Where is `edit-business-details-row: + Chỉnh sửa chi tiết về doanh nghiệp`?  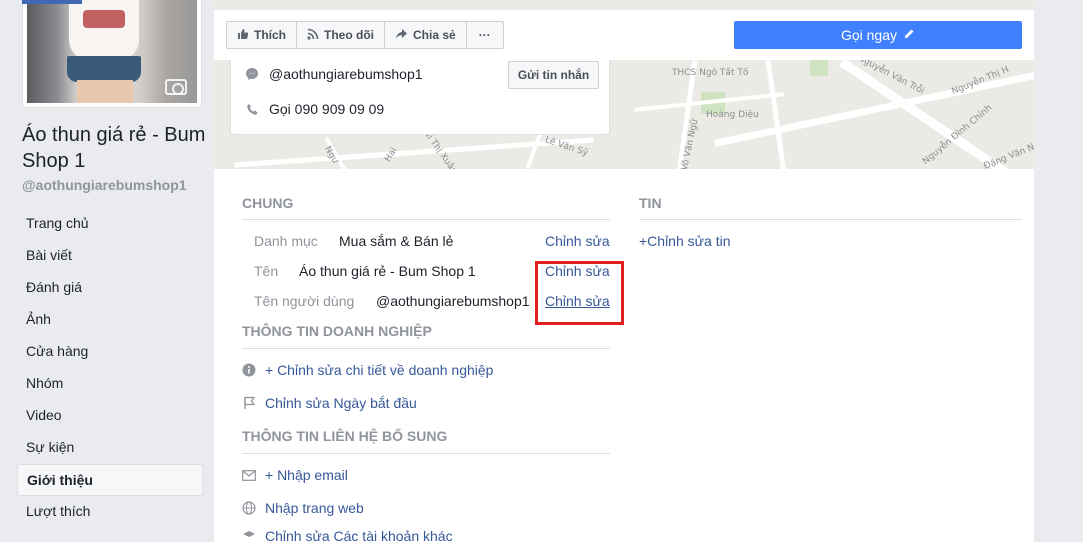
edit-business-details-row: + Chỉnh sửa chi tiết về doanh nghiệp is located at coordinates (367, 370).